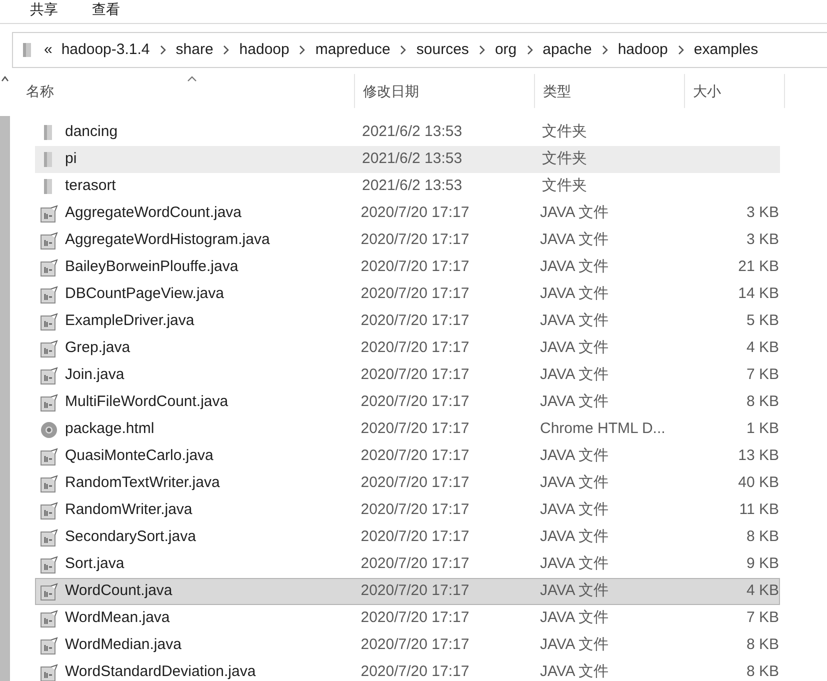 This screenshot has height=681, width=827. What do you see at coordinates (762, 321) in the screenshot?
I see `file-size: 5 KB` at bounding box center [762, 321].